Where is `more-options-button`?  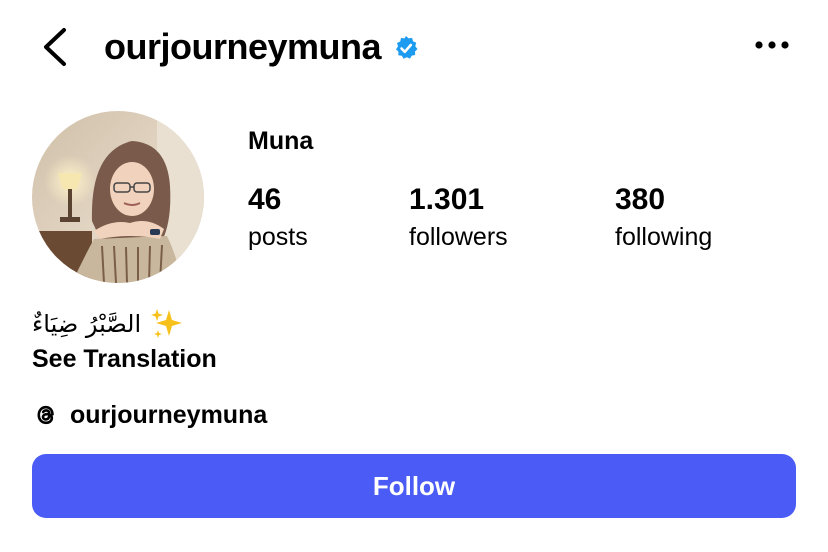
more-options-button is located at coordinates (772, 45).